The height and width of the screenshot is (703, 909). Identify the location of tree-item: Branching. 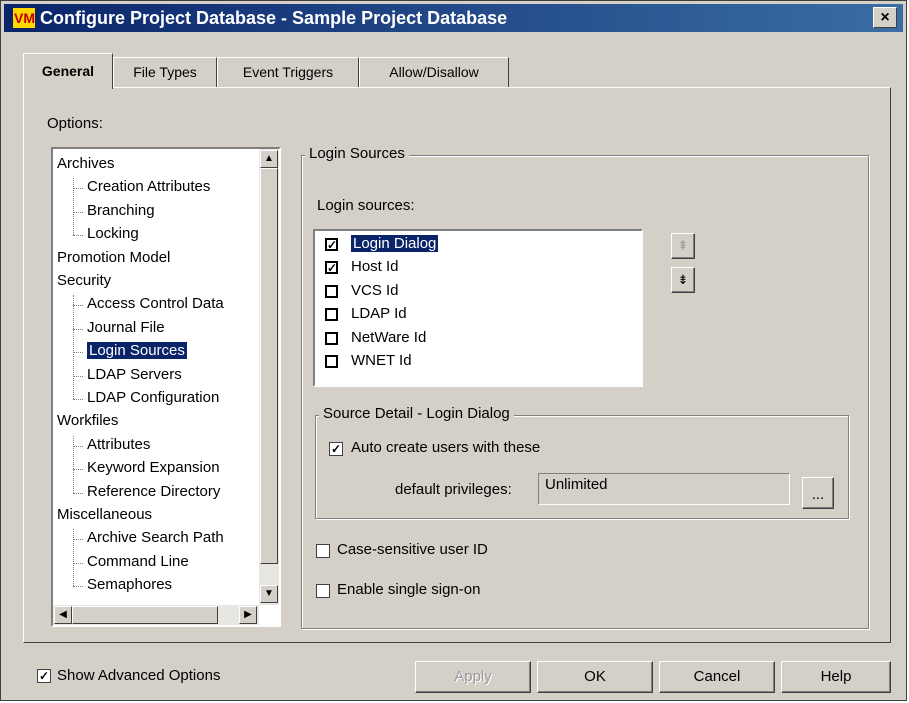
(121, 210).